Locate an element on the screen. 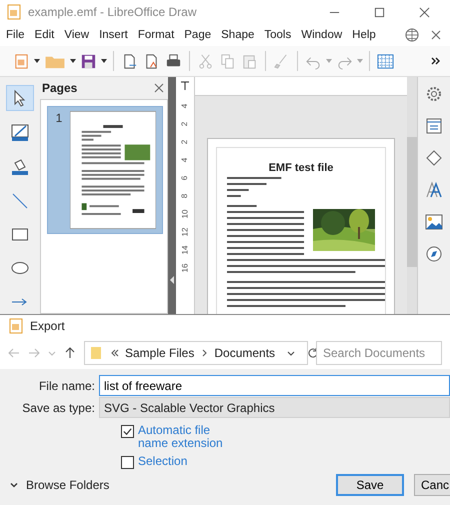  ruler-number: 14 is located at coordinates (184, 250).